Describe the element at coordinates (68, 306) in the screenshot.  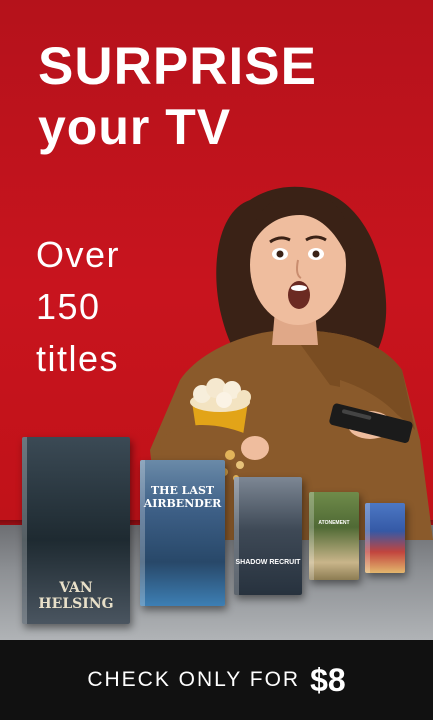
I see `subheadline-line-2: 150` at that location.